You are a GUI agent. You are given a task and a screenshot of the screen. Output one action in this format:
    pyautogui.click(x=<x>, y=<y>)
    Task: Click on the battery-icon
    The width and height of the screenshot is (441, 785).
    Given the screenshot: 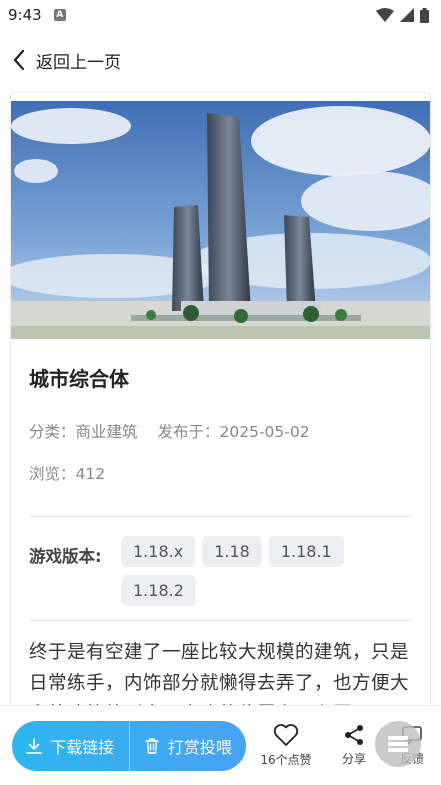 What is the action you would take?
    pyautogui.click(x=424, y=15)
    